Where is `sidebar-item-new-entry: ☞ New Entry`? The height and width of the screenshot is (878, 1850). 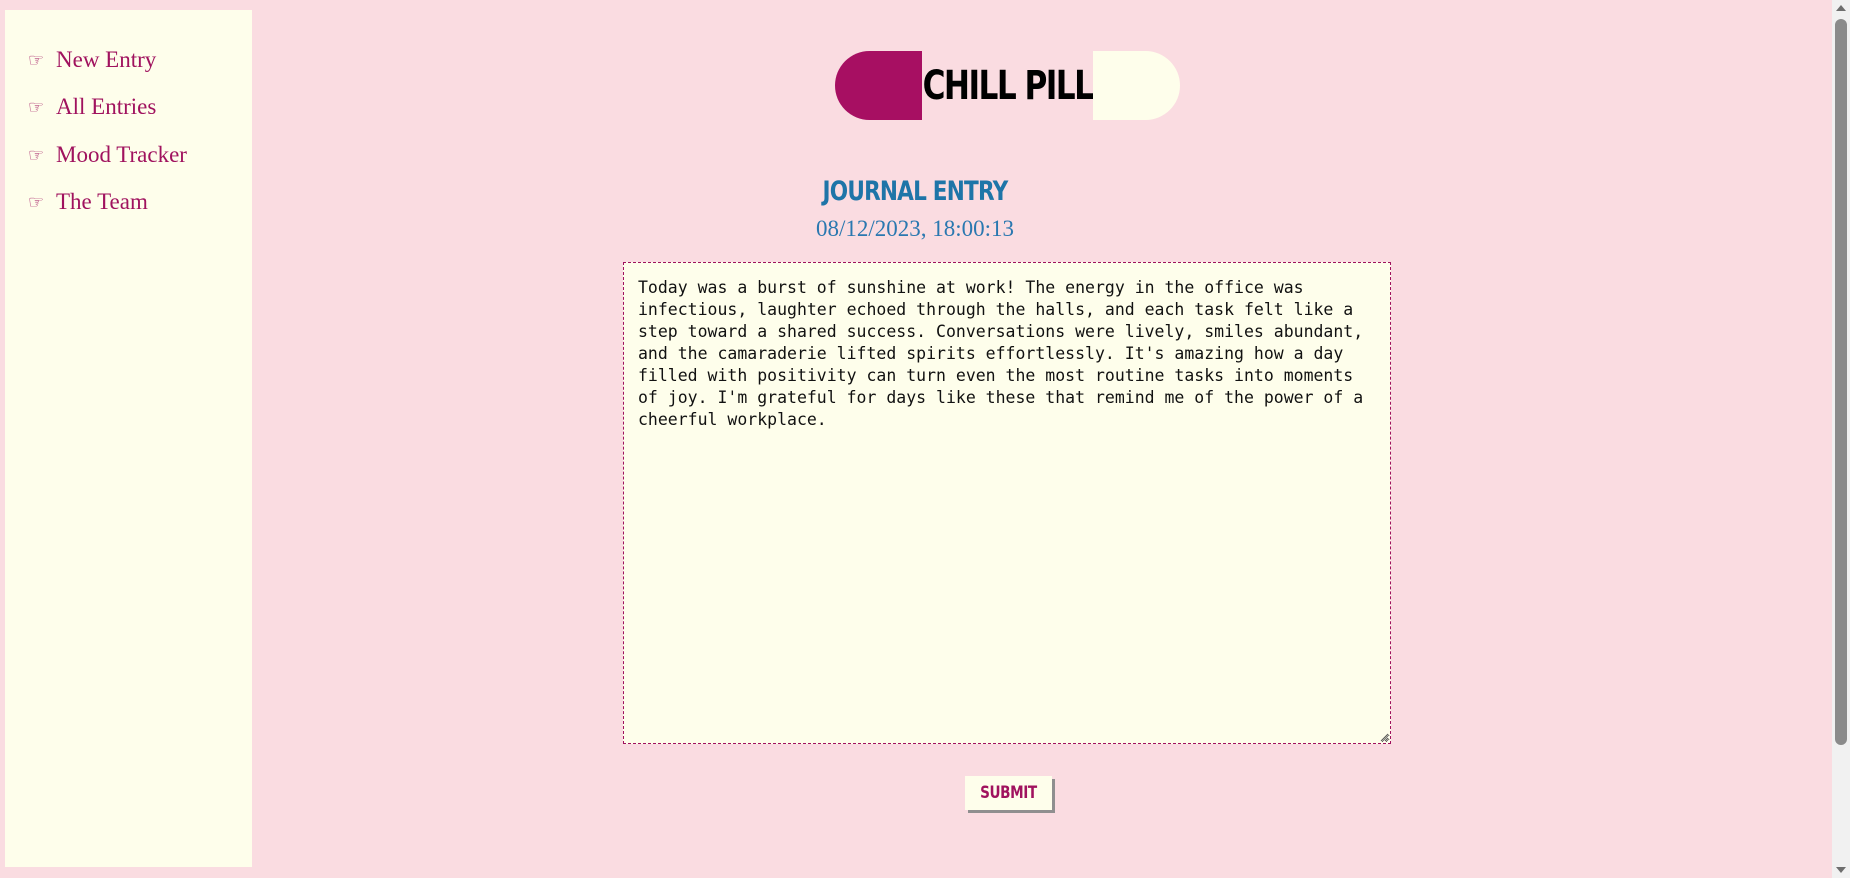
sidebar-item-new-entry: ☞ New Entry is located at coordinates (92, 60).